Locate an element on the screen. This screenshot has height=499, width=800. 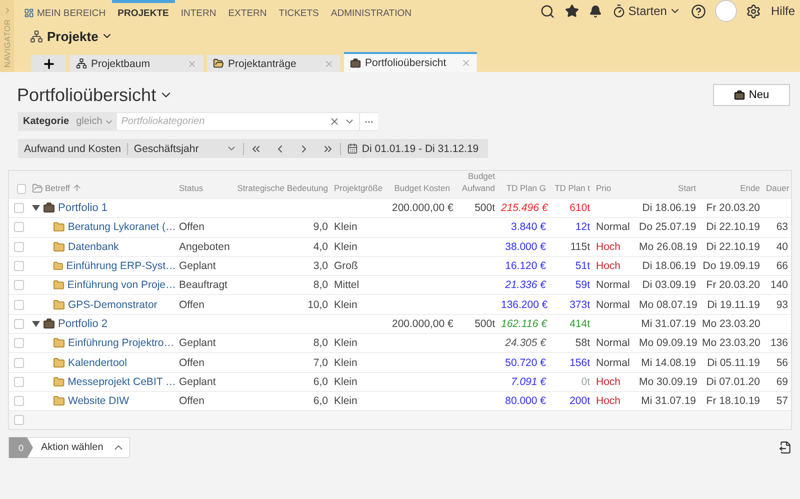
table-cell-text: Di 03.09.19 is located at coordinates (669, 285).